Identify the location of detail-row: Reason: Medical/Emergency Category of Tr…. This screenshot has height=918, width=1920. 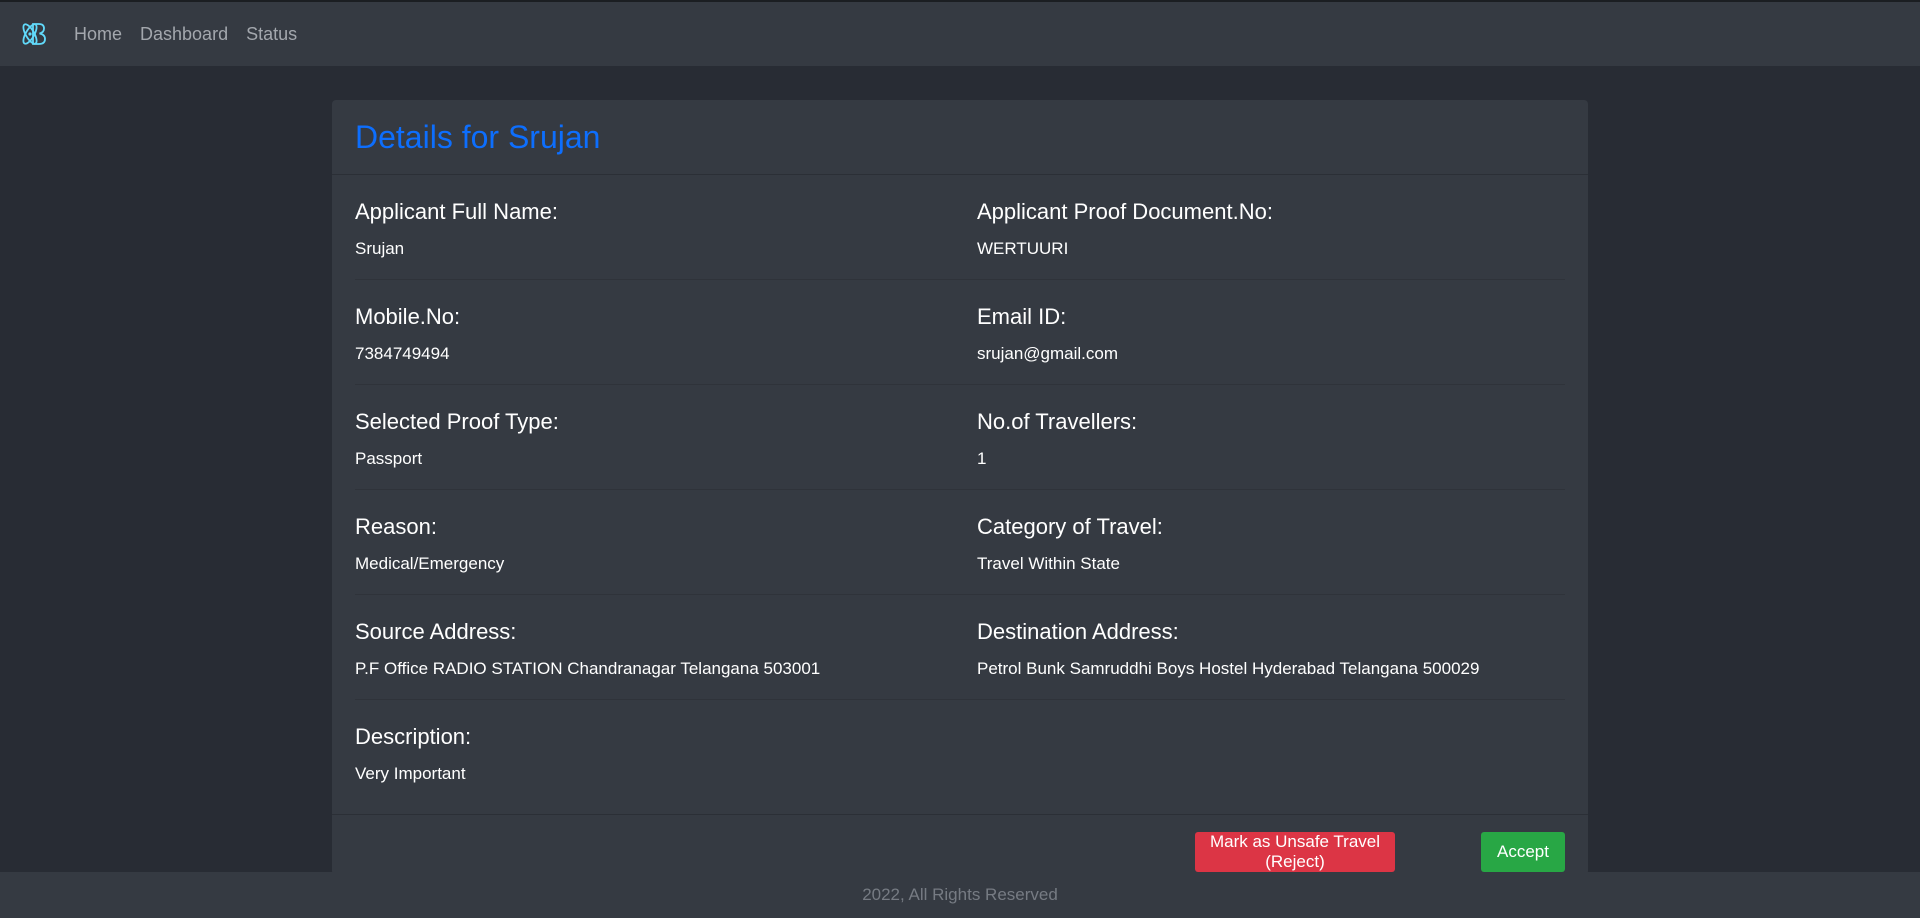
(960, 542).